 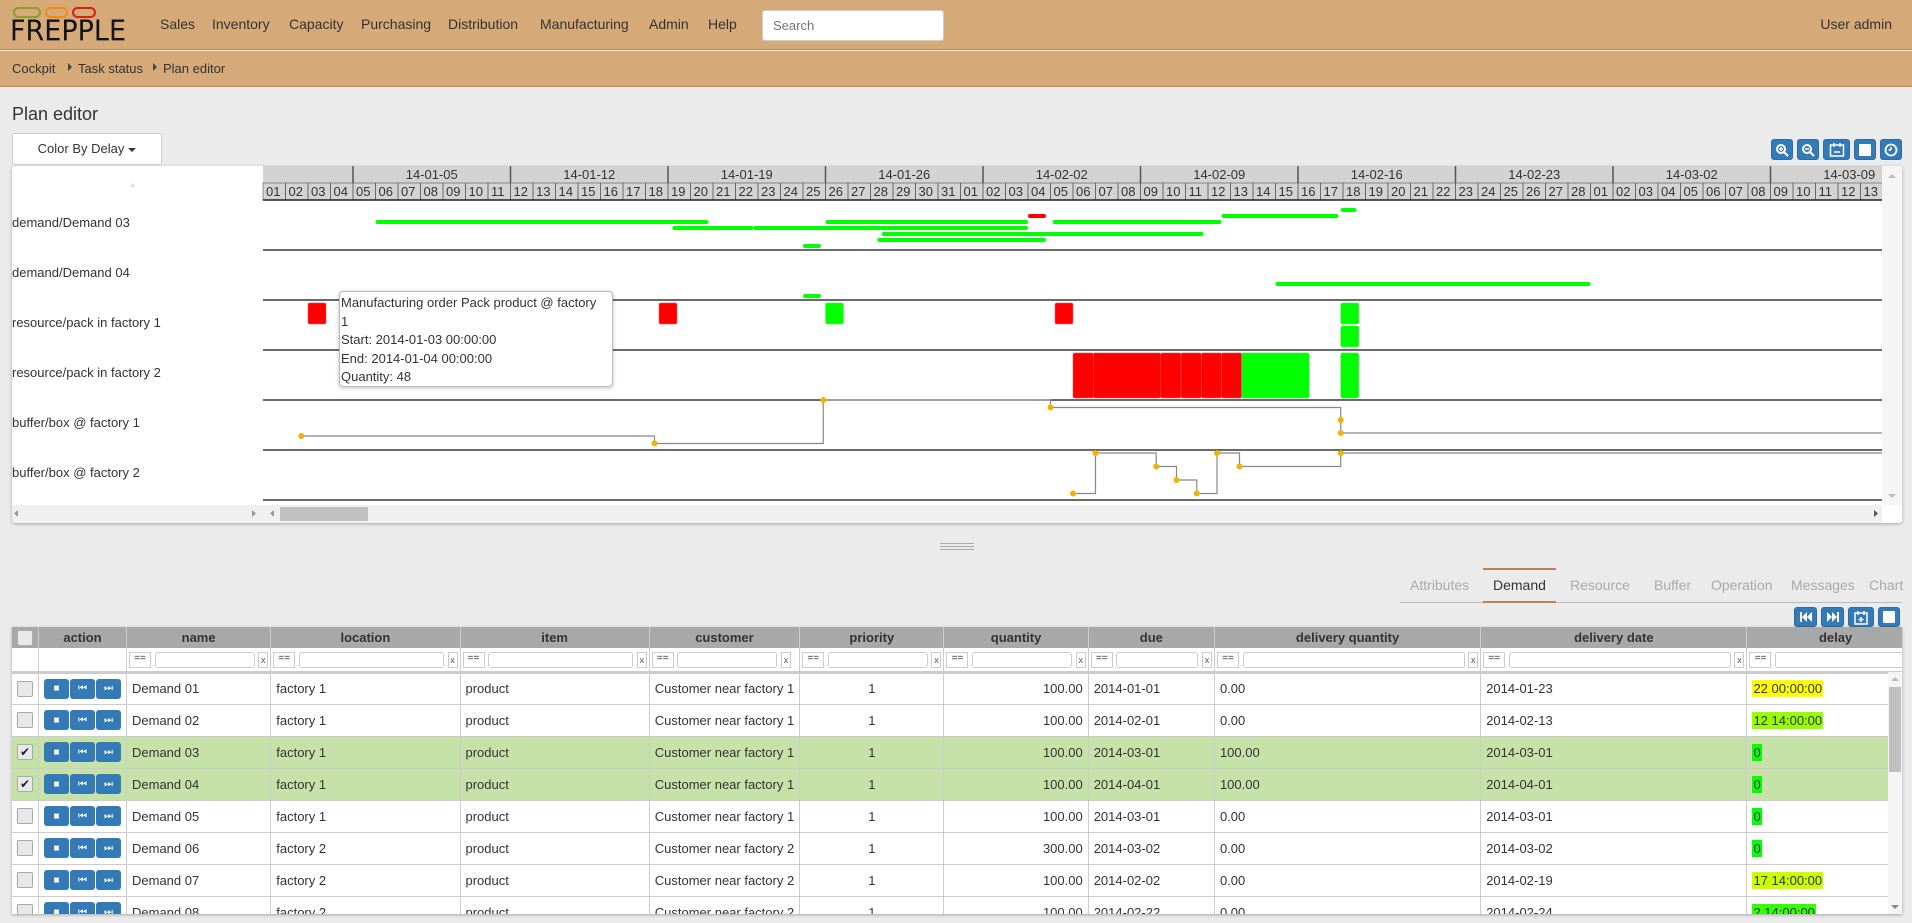 What do you see at coordinates (483, 24) in the screenshot?
I see `menu-distribution: Distribution` at bounding box center [483, 24].